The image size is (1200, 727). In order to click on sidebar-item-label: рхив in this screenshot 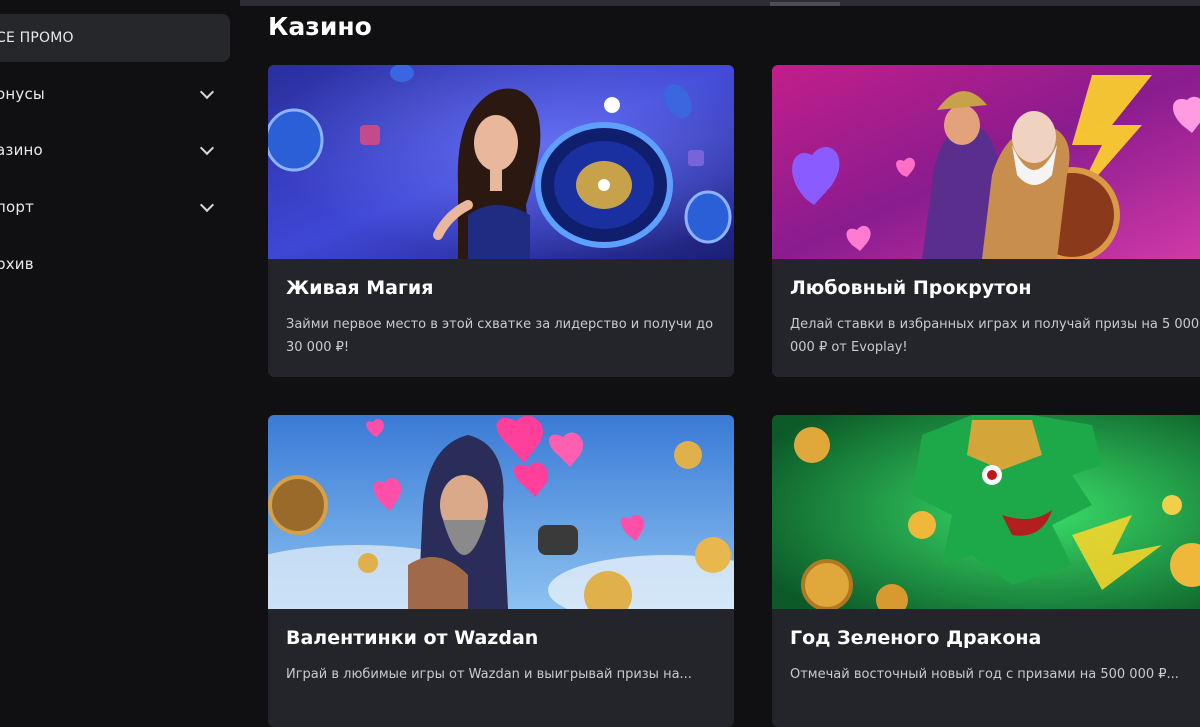, I will do `click(17, 264)`.